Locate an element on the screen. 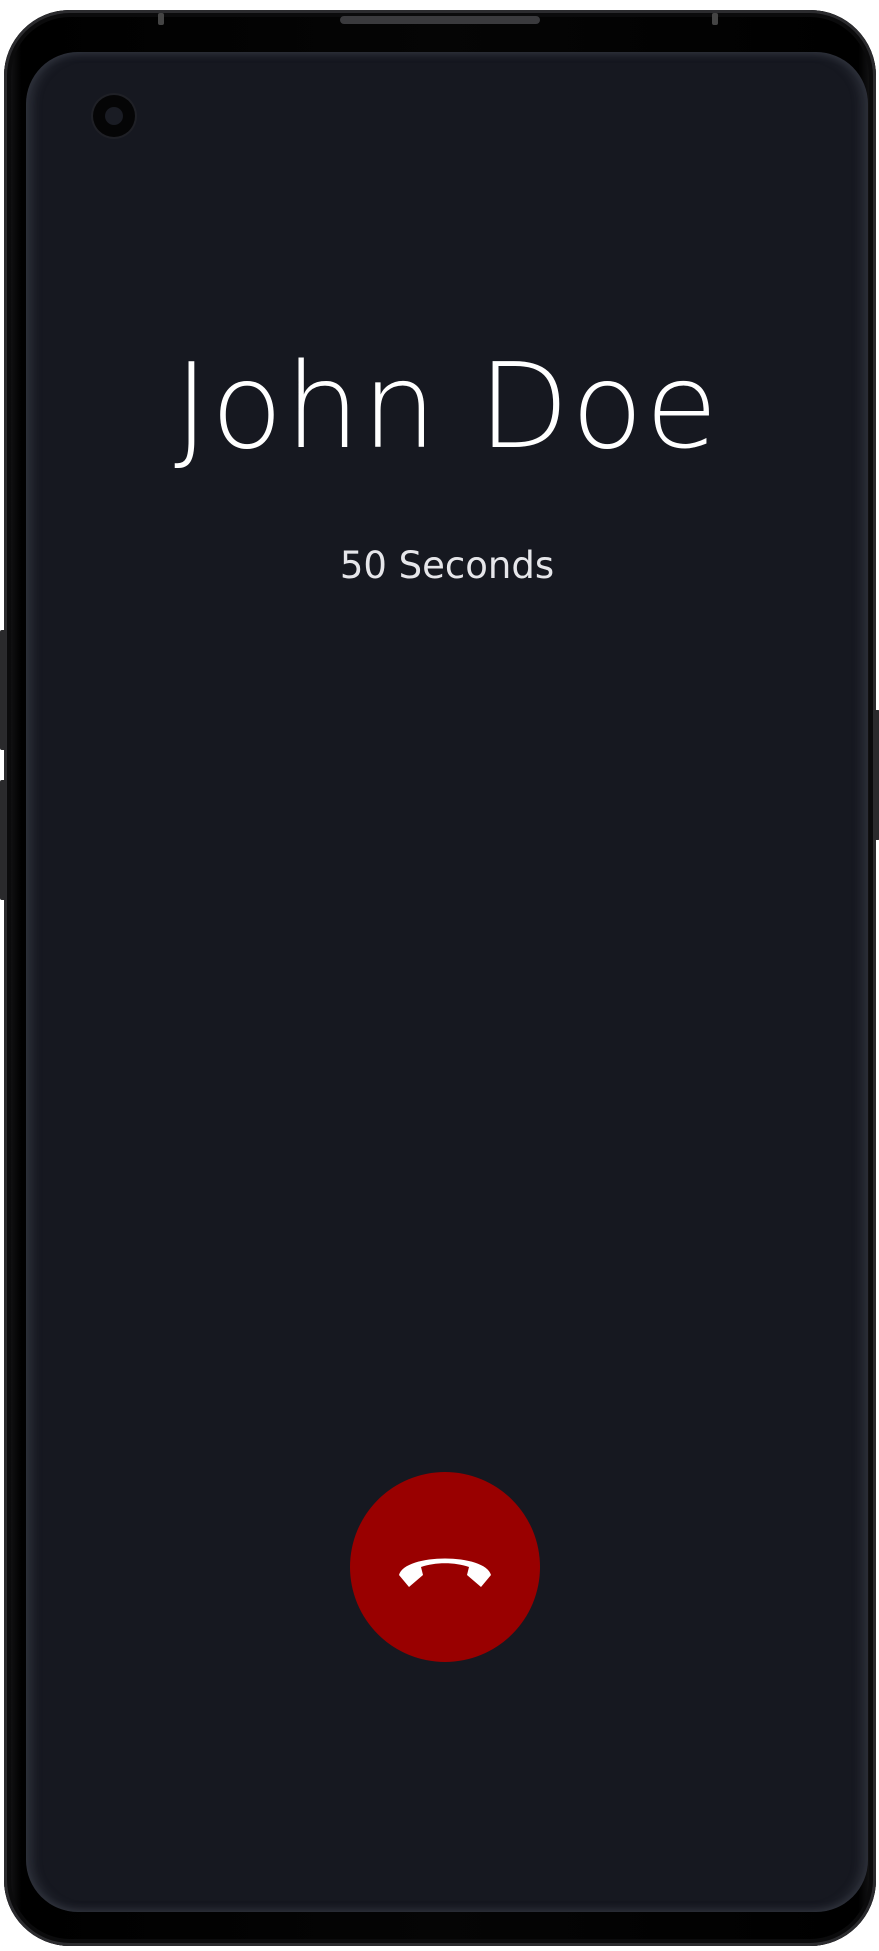  volume-up-button is located at coordinates (3, 690).